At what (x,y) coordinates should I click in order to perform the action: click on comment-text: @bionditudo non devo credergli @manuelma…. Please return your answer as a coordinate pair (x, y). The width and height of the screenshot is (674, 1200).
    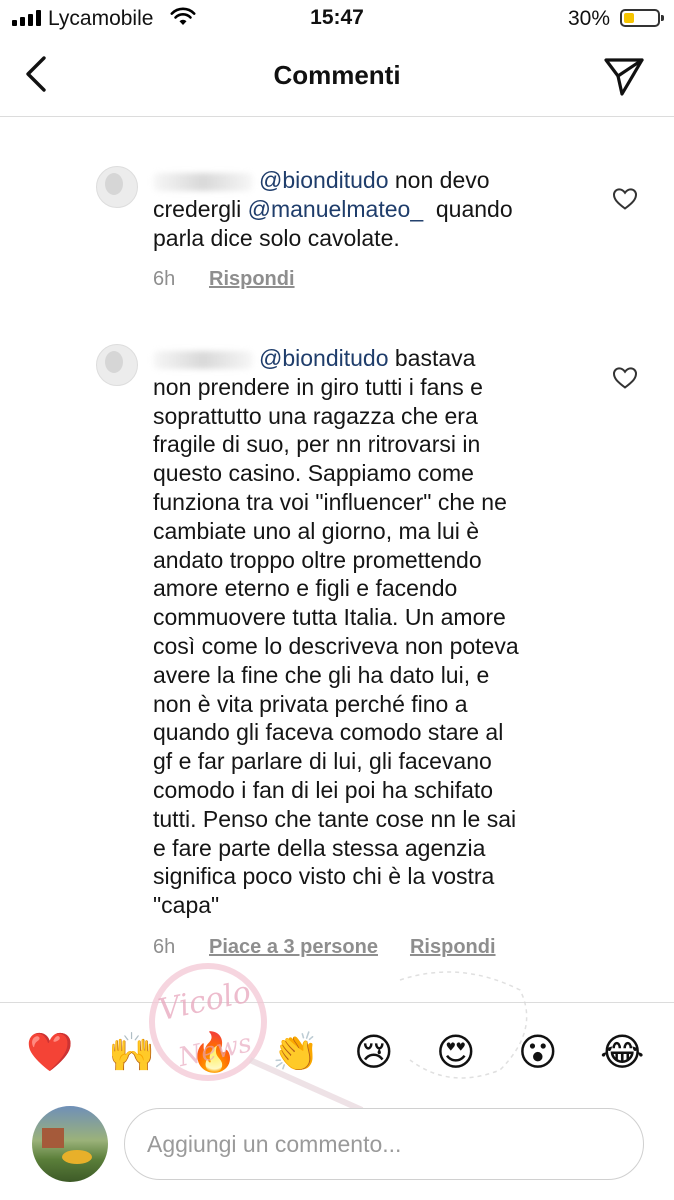
    Looking at the image, I should click on (363, 209).